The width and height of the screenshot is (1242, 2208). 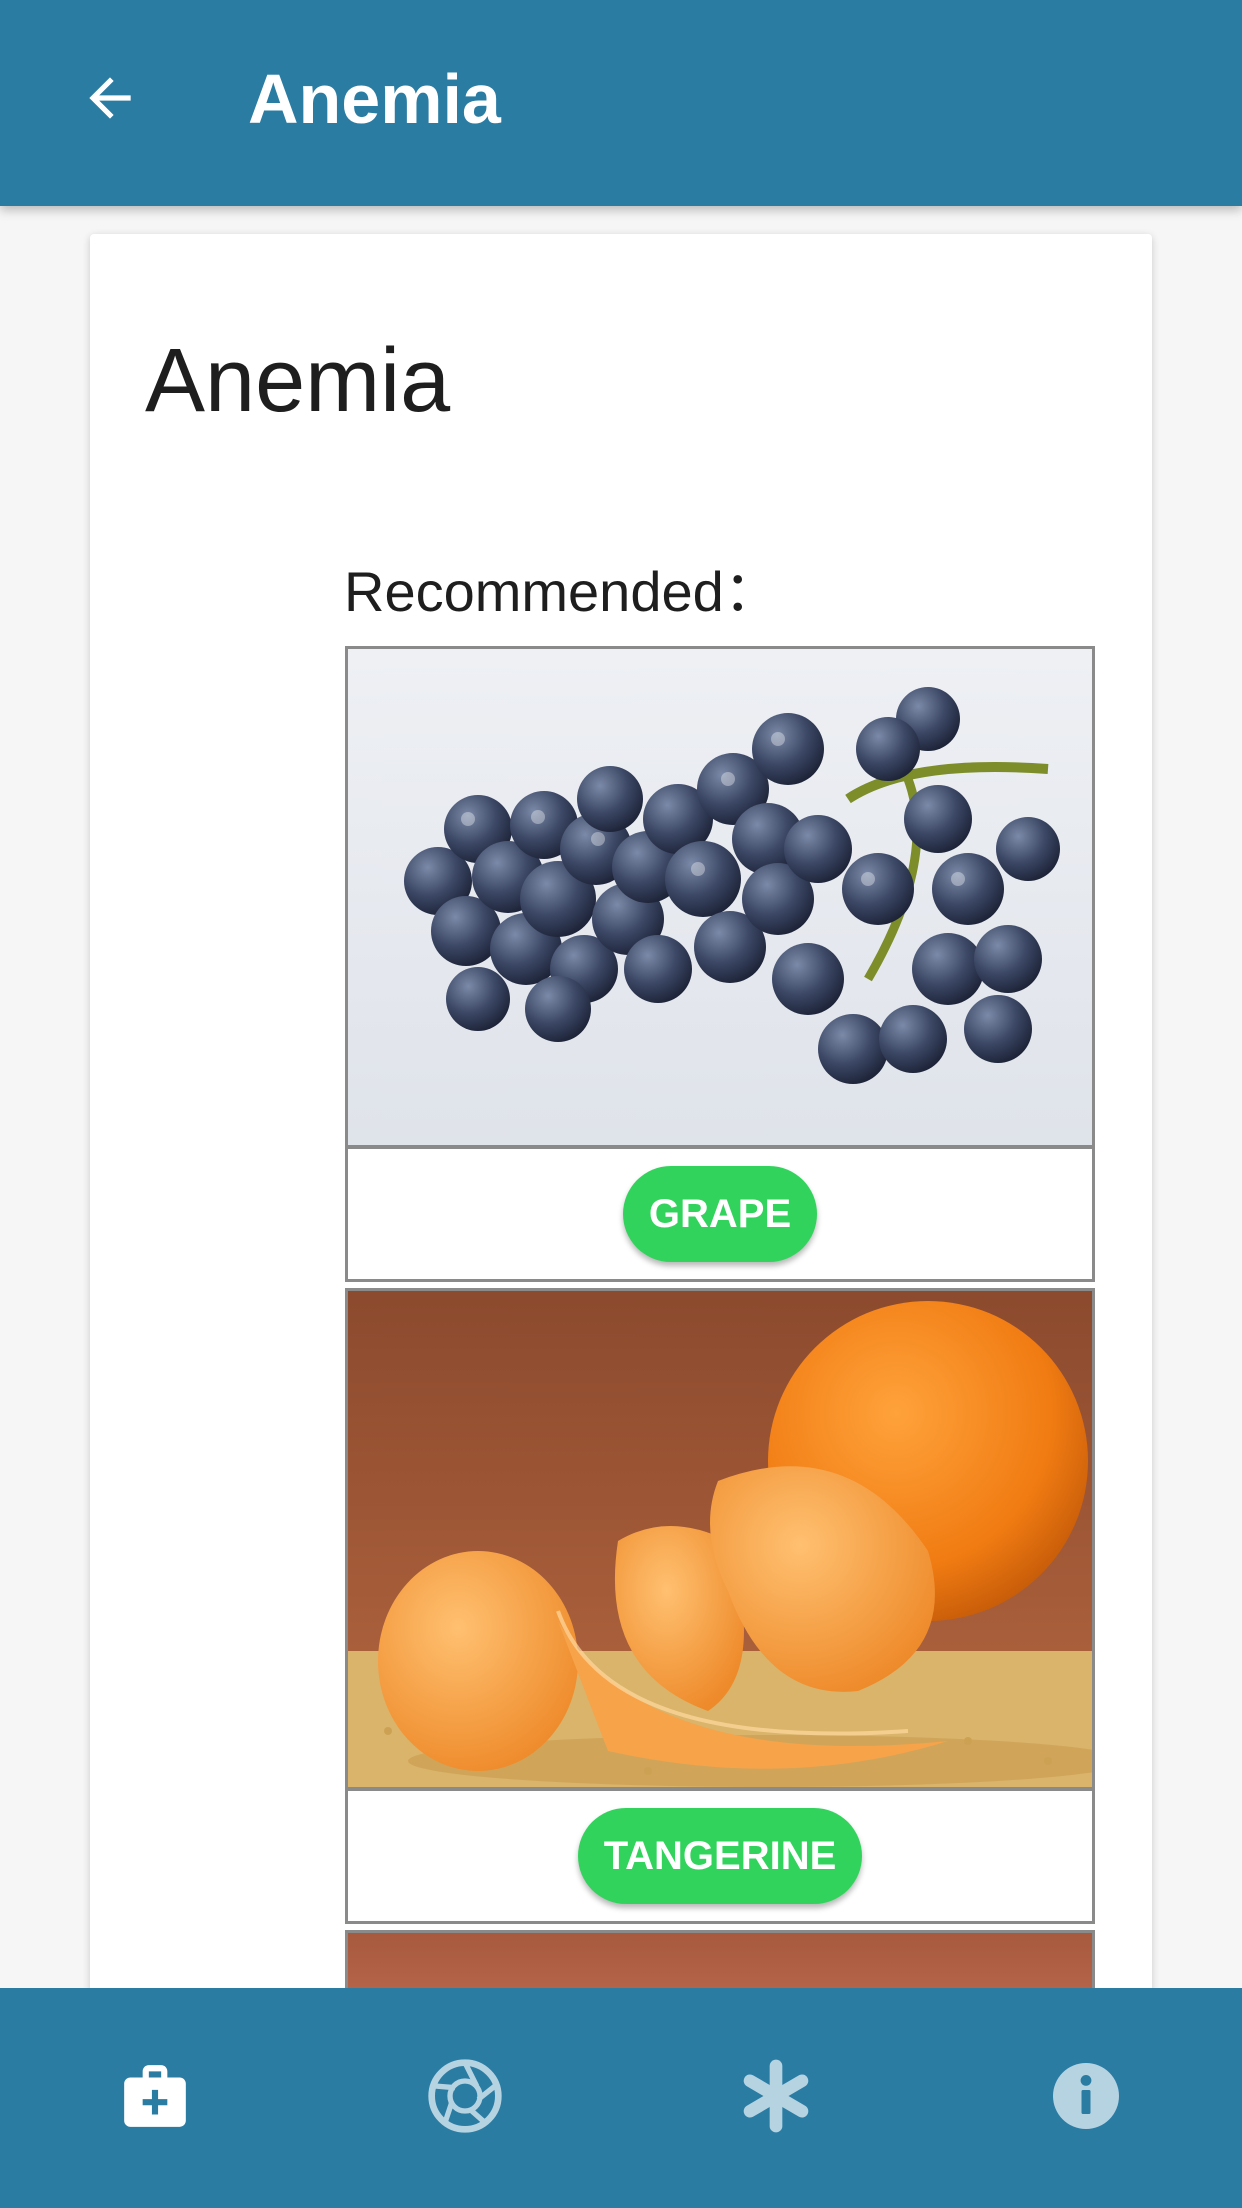 I want to click on tab-info, so click(x=1086, y=2096).